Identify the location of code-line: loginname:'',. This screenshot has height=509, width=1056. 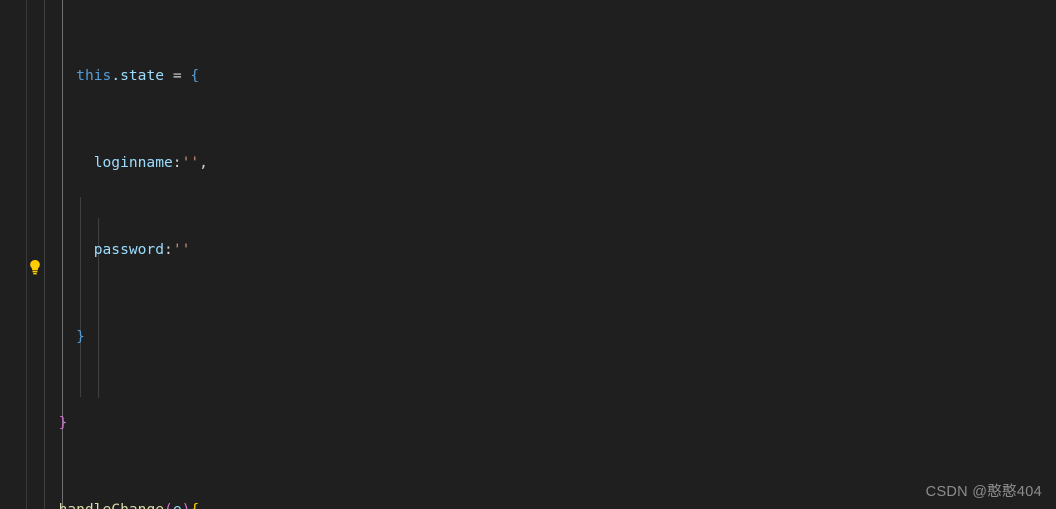
(541, 163).